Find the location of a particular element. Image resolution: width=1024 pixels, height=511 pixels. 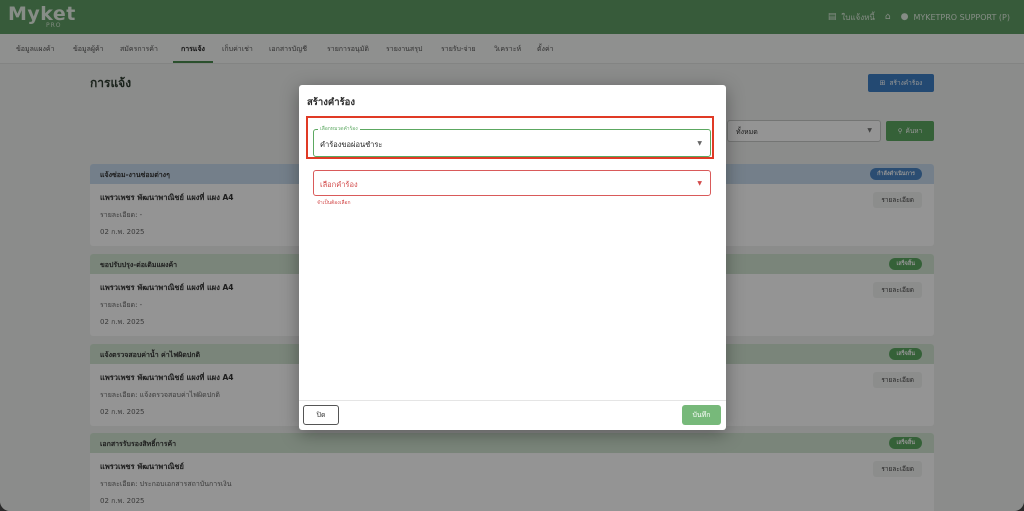

save-button: บันทึก is located at coordinates (701, 415).